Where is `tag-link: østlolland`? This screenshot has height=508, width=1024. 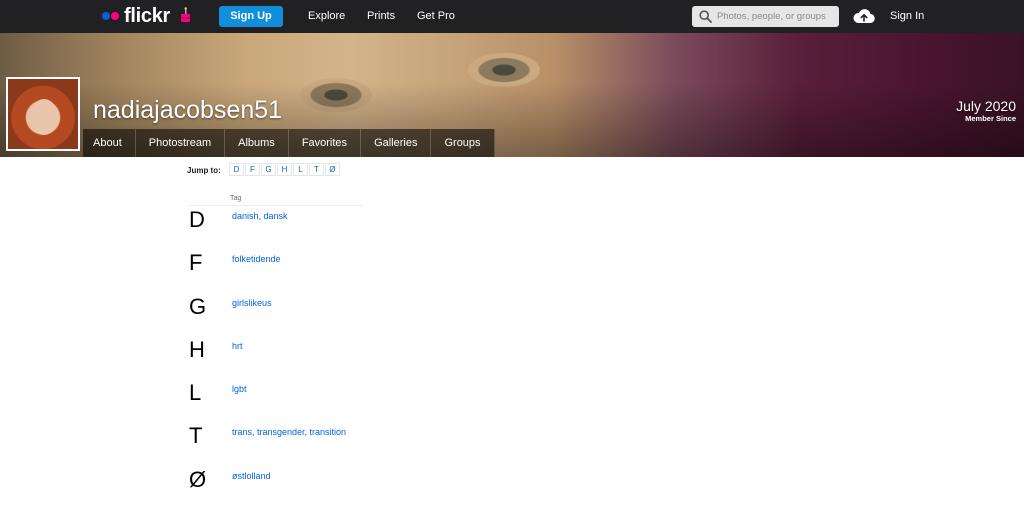 tag-link: østlolland is located at coordinates (251, 476).